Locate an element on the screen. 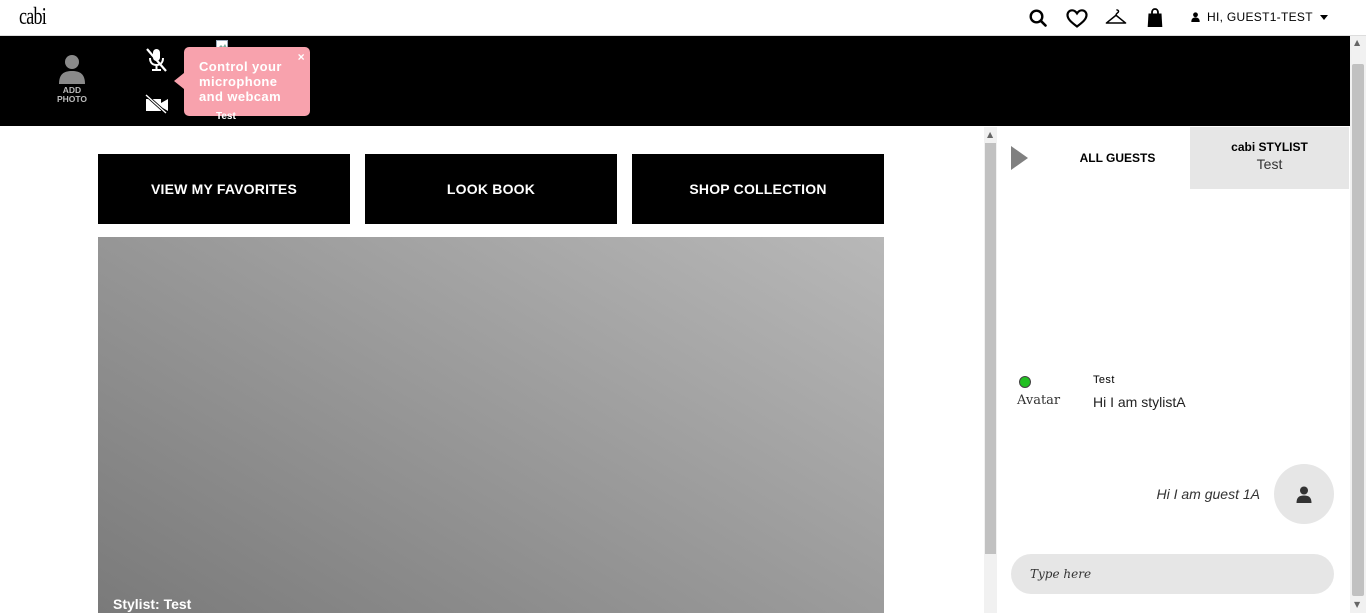 The image size is (1366, 613). camera-off-icon is located at coordinates (156, 105).